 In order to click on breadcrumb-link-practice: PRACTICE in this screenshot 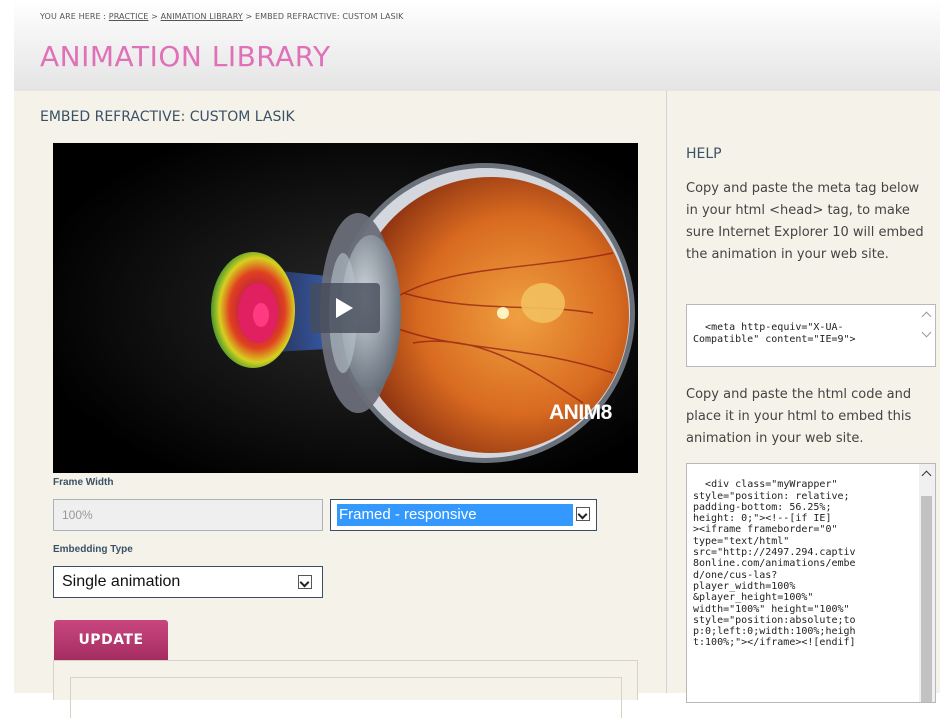, I will do `click(129, 16)`.